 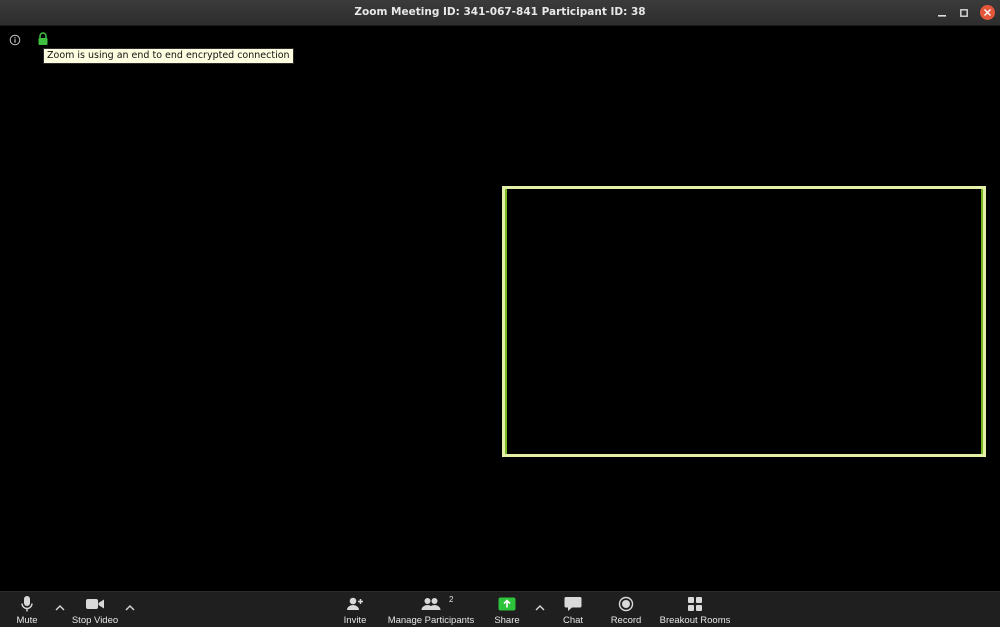 What do you see at coordinates (695, 604) in the screenshot?
I see `breakout-rooms-grid-icon` at bounding box center [695, 604].